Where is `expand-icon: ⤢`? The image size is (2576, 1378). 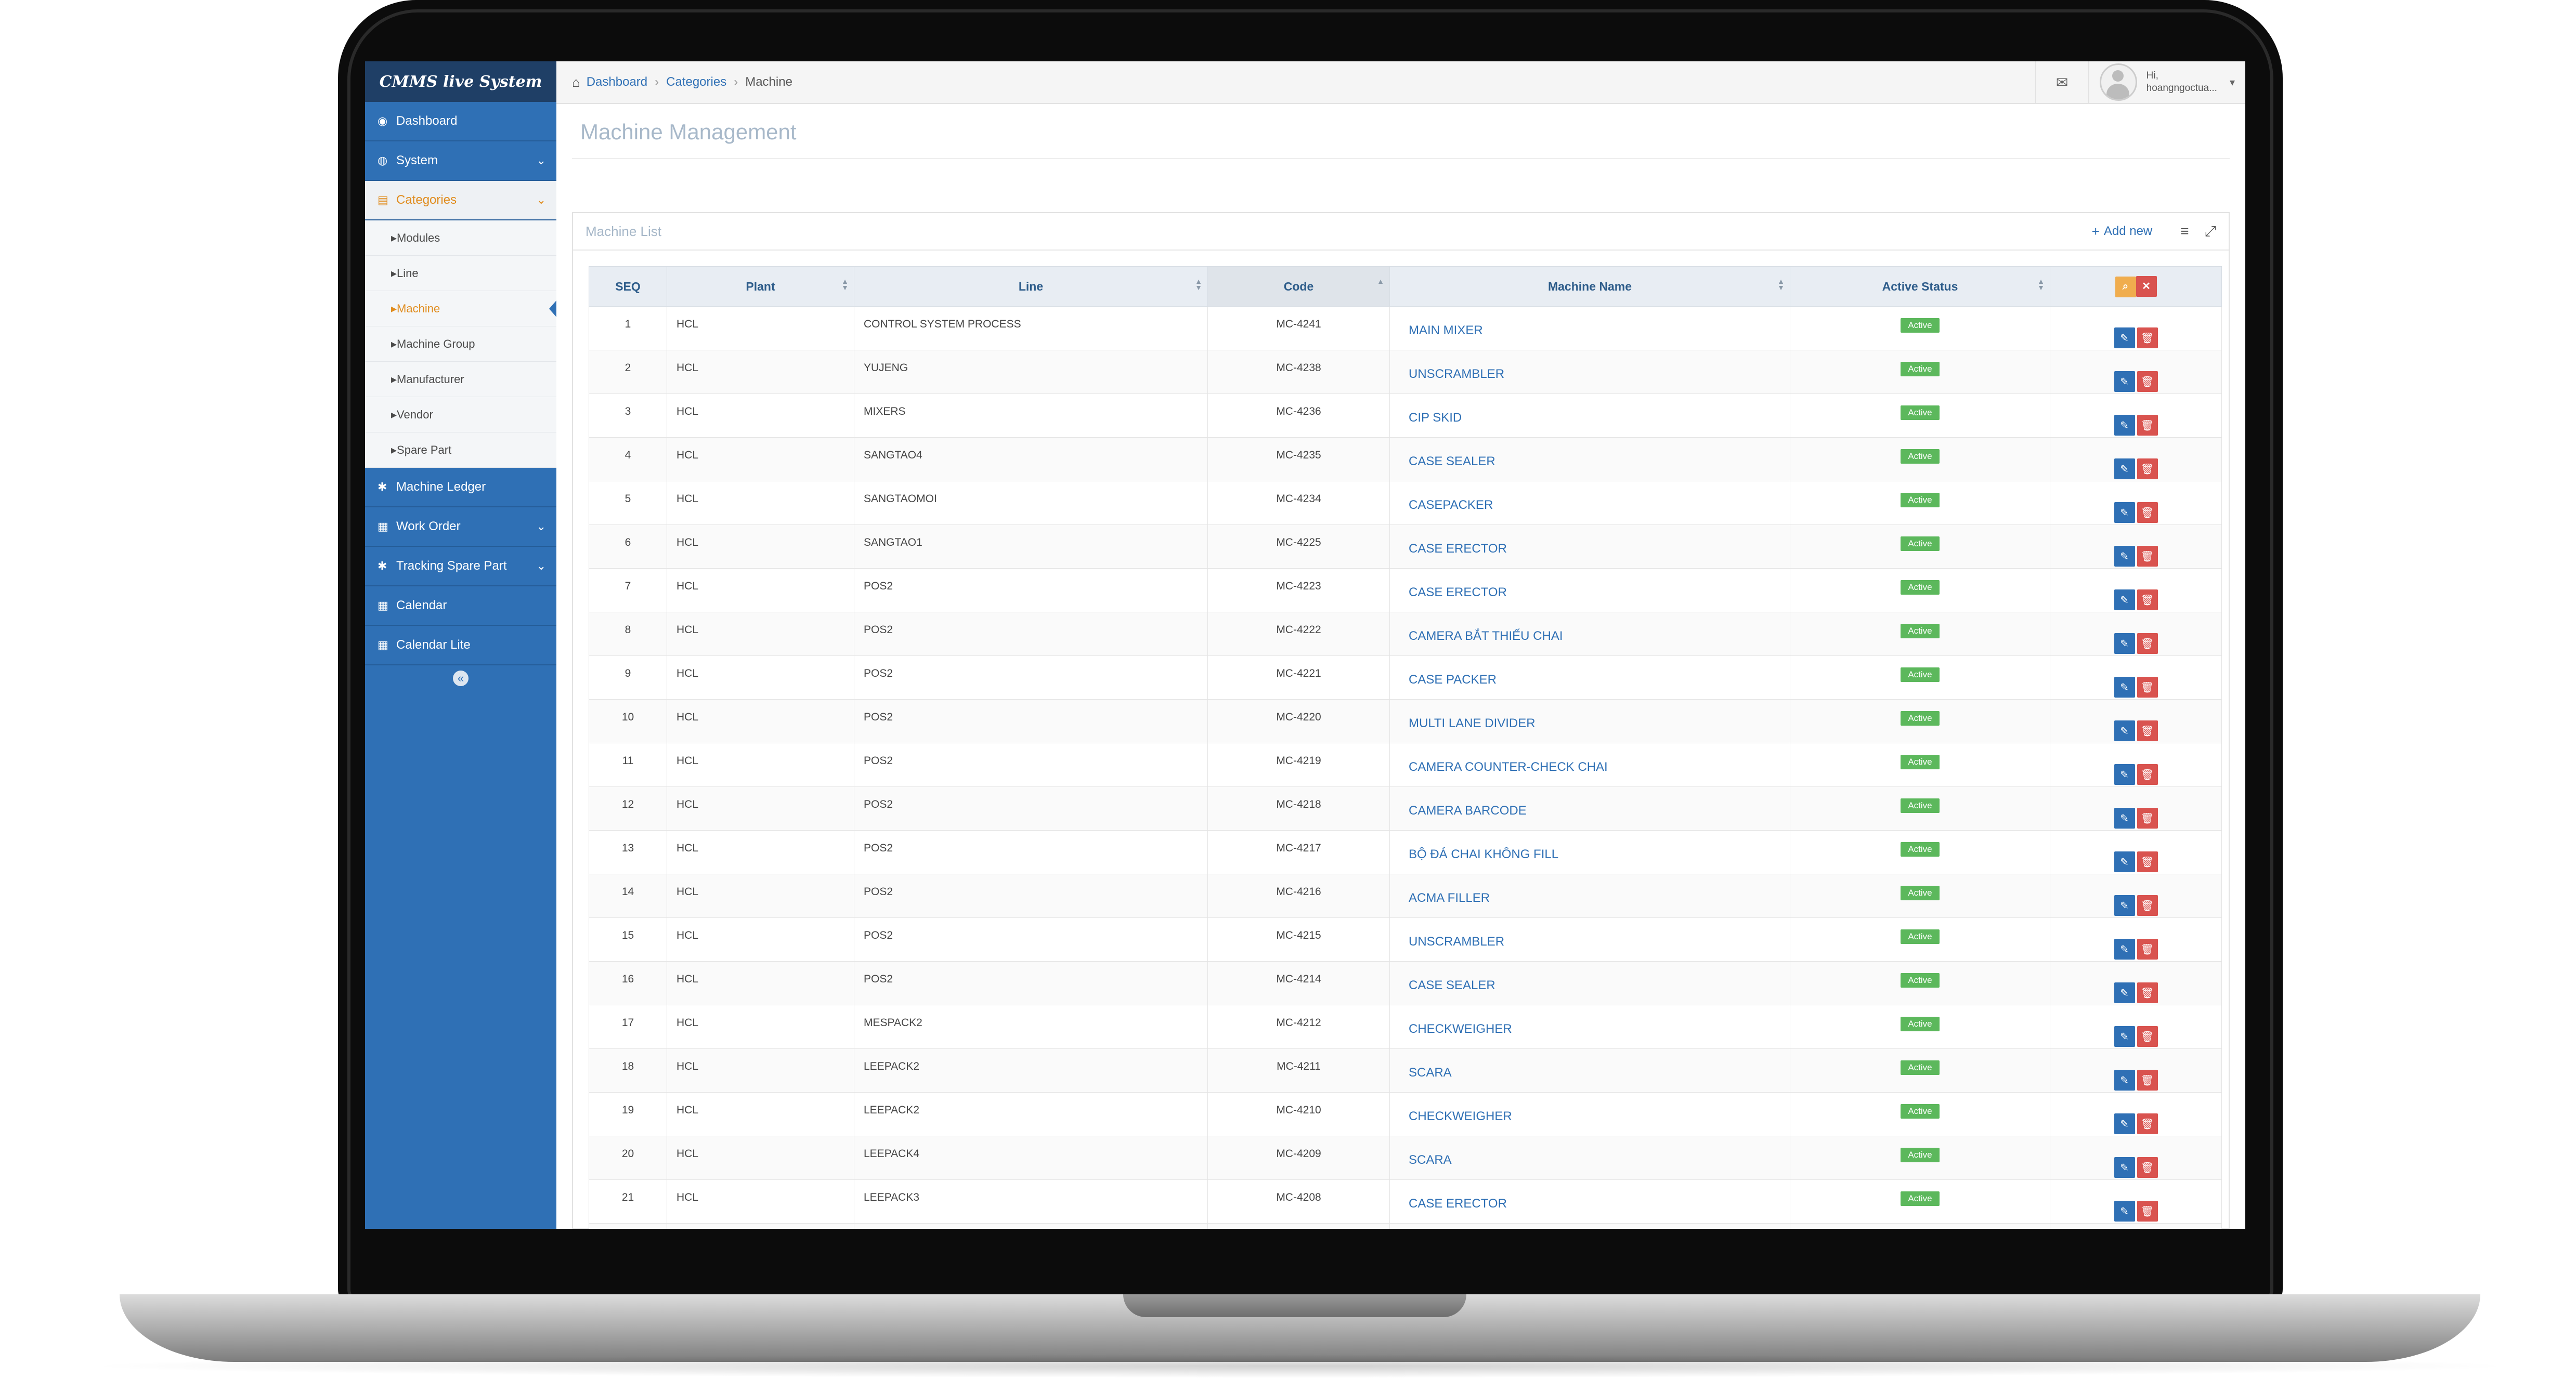 expand-icon: ⤢ is located at coordinates (2210, 231).